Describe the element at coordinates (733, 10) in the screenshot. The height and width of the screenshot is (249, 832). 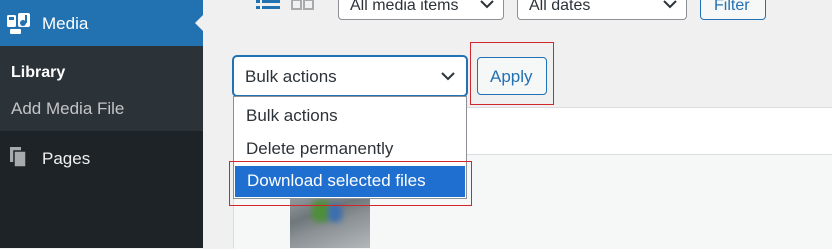
I see `filter-button: Filter` at that location.